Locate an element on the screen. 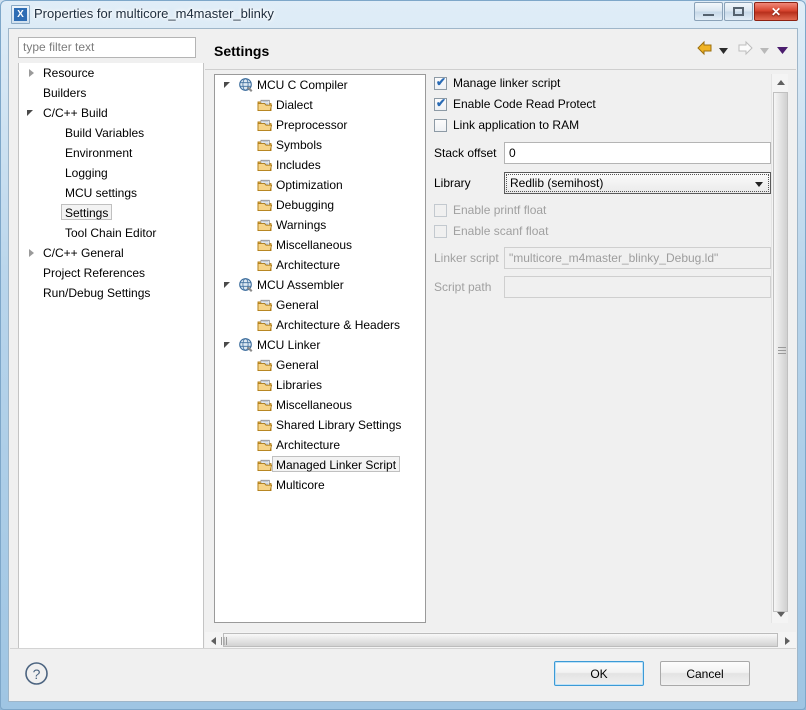 This screenshot has width=806, height=710. sidebar-item-label: Builders is located at coordinates (65, 93).